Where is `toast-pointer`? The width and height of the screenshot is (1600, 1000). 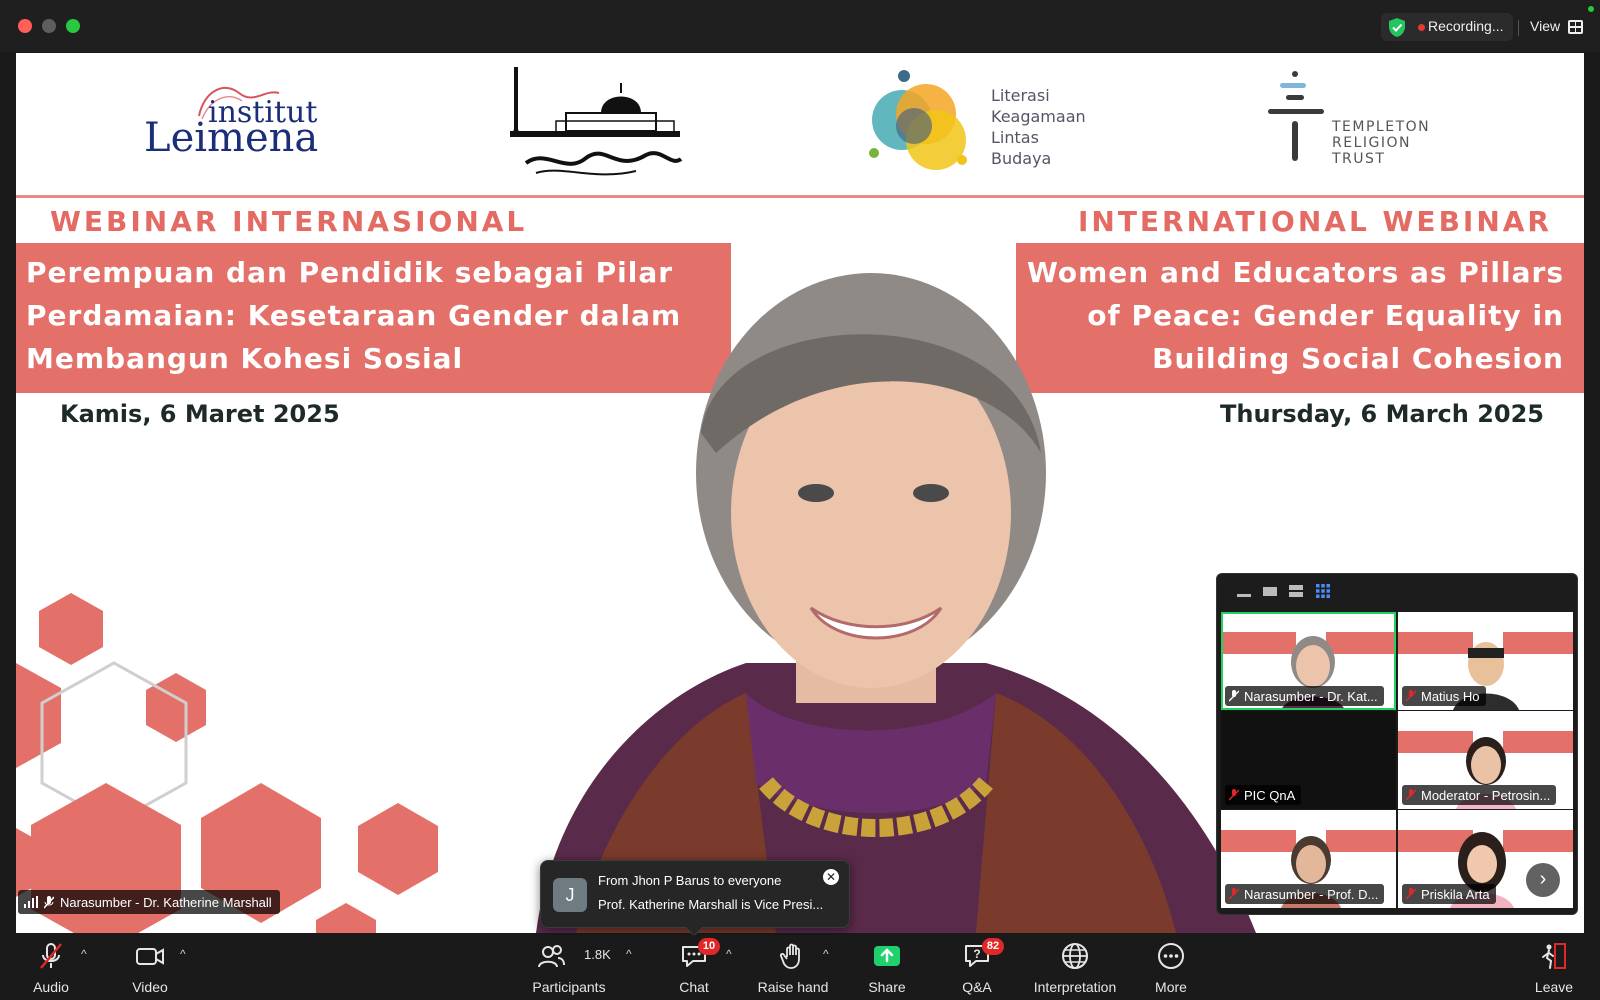 toast-pointer is located at coordinates (694, 928).